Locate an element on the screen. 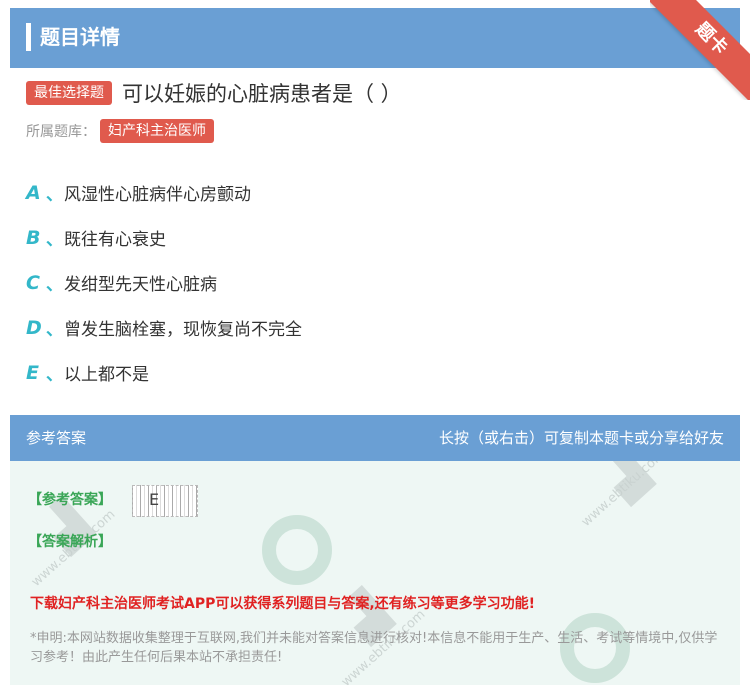  answer-value: E is located at coordinates (154, 499).